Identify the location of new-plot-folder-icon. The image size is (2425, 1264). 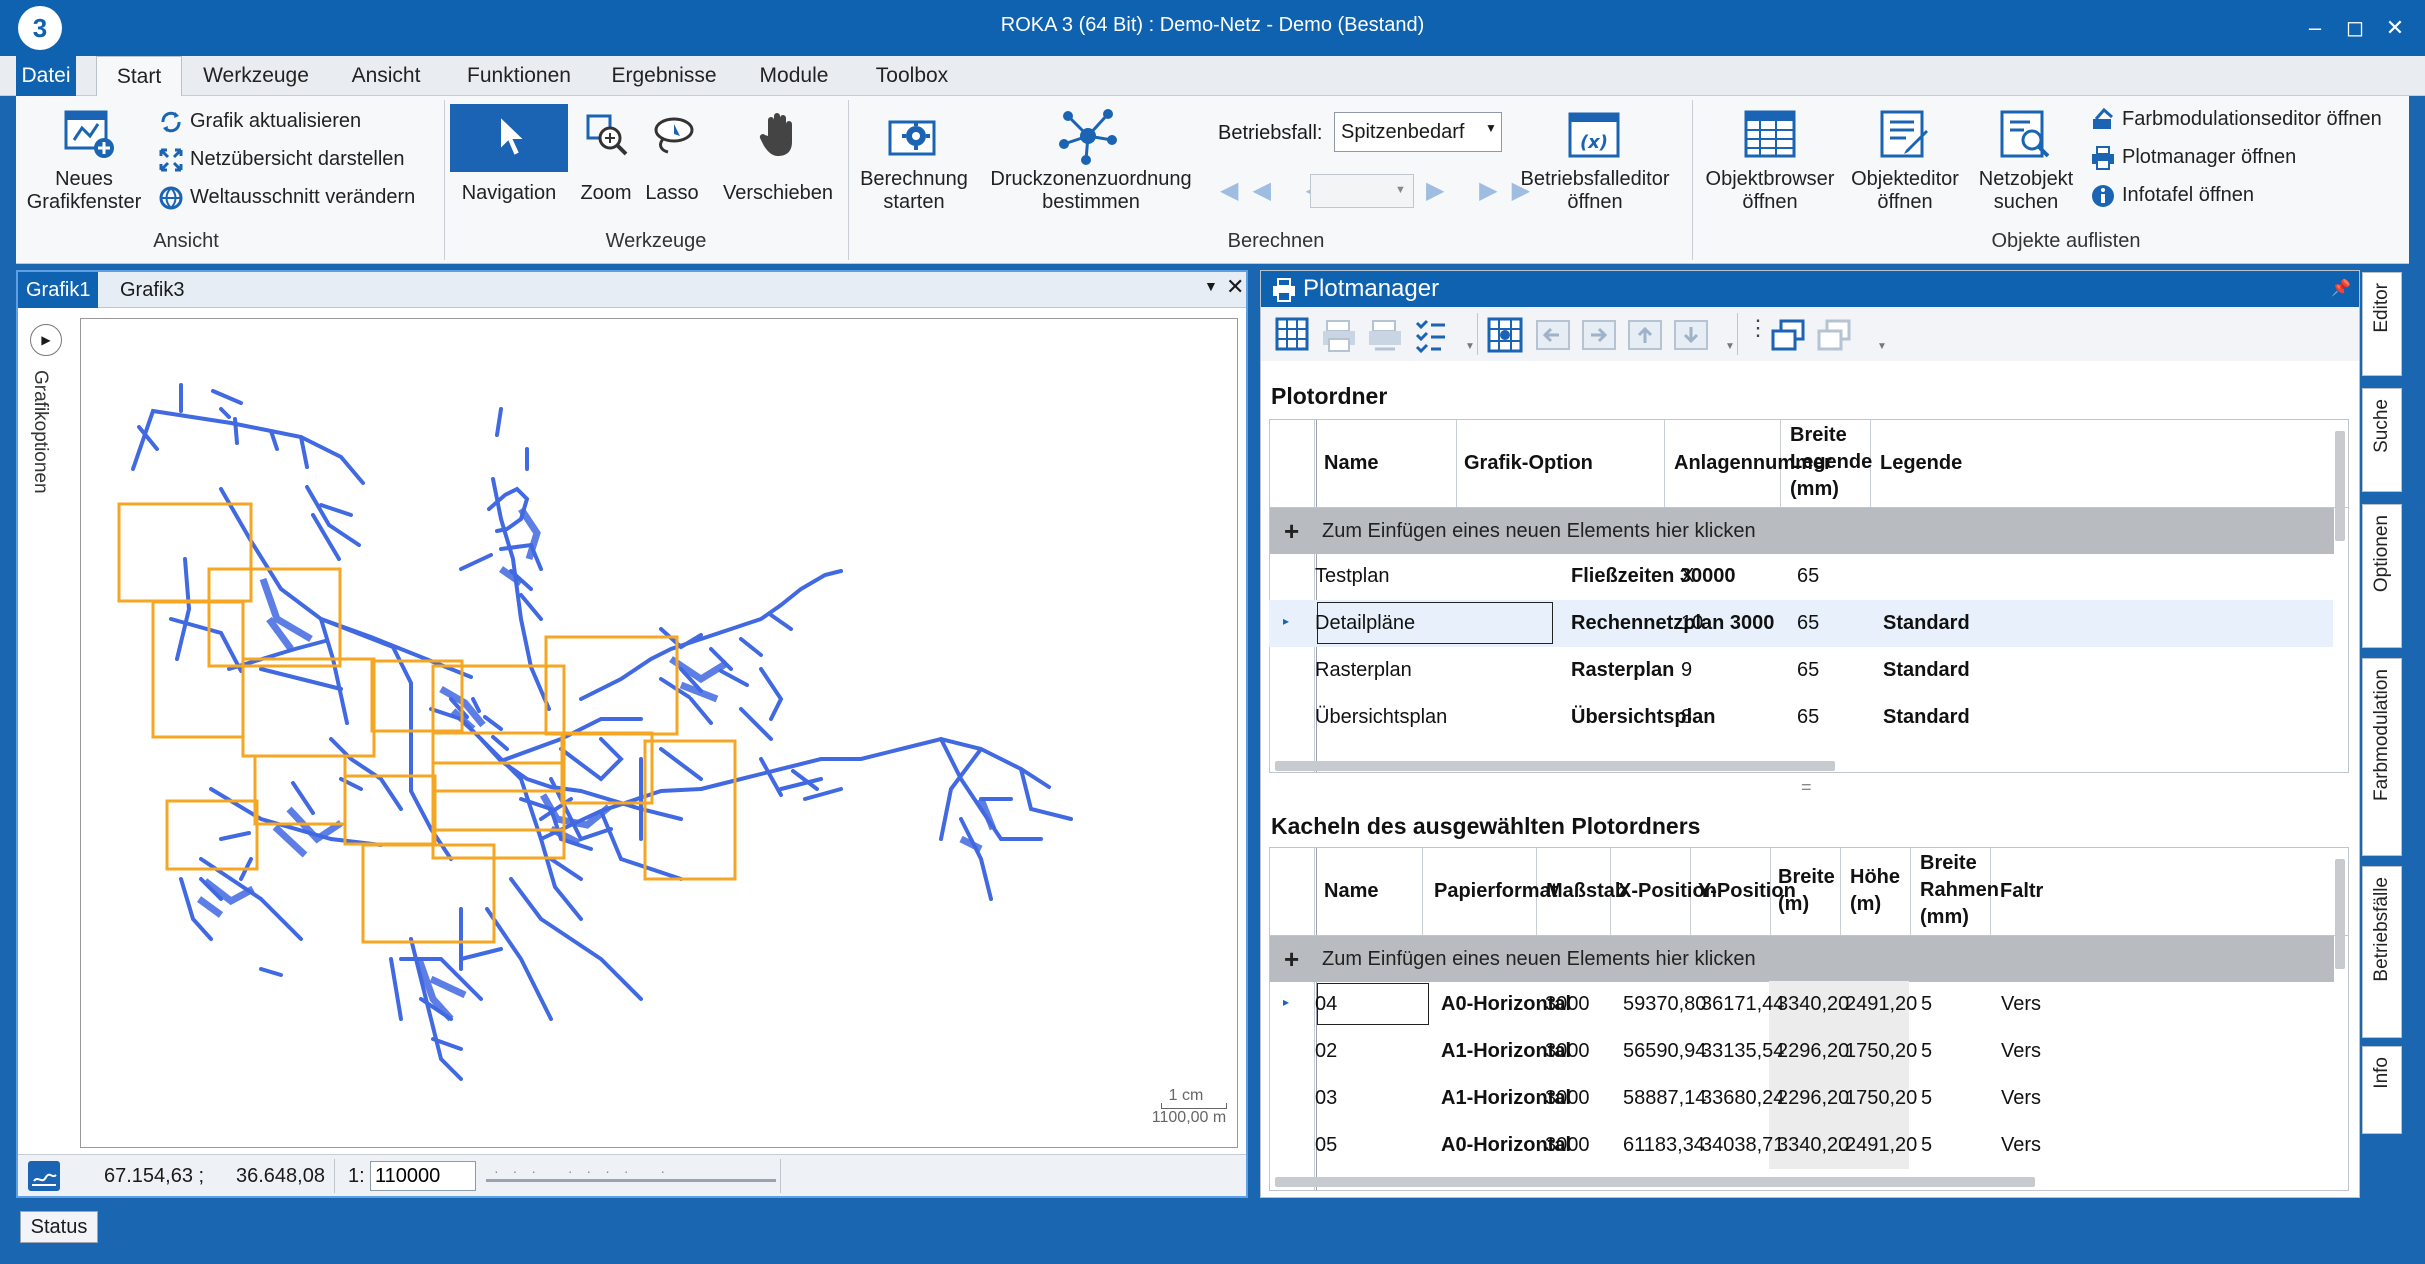
(1293, 335).